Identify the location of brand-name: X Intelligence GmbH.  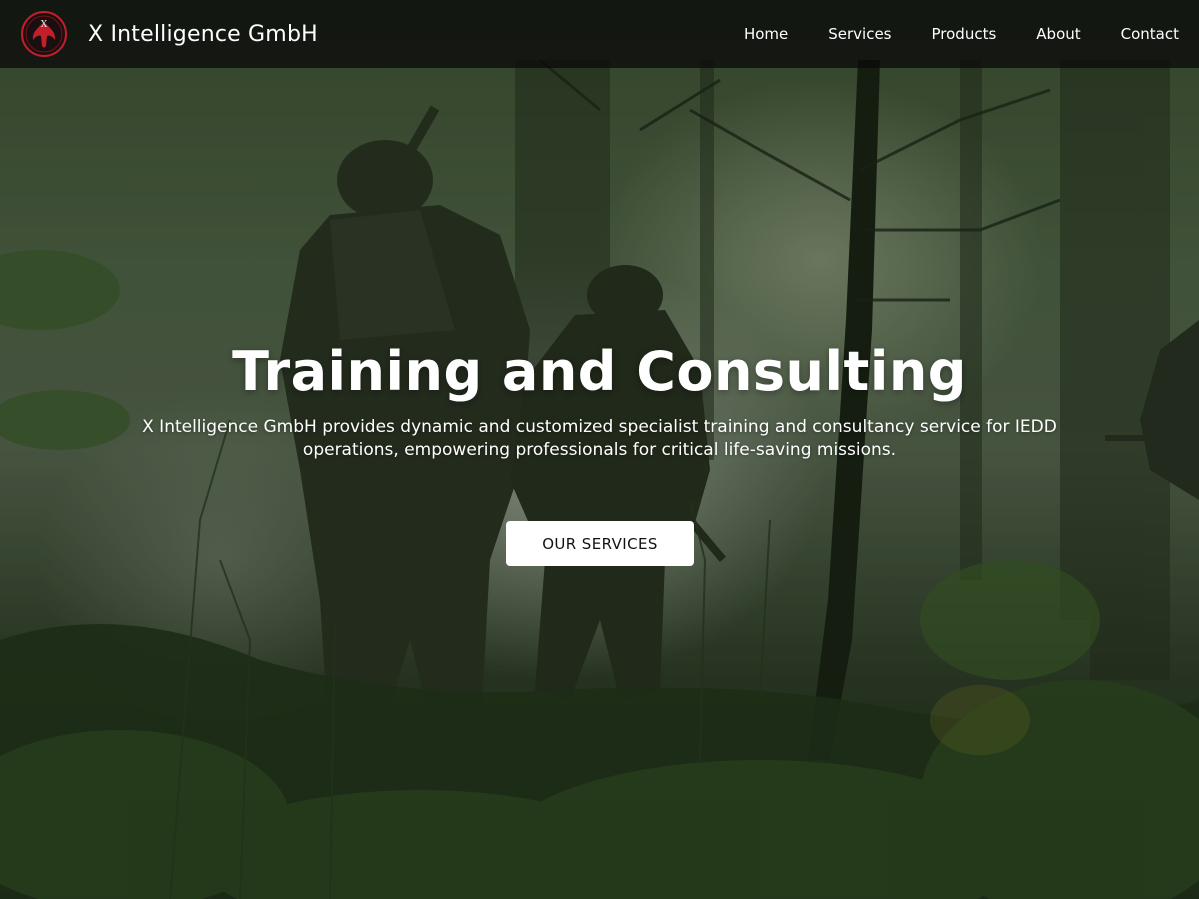
(203, 34).